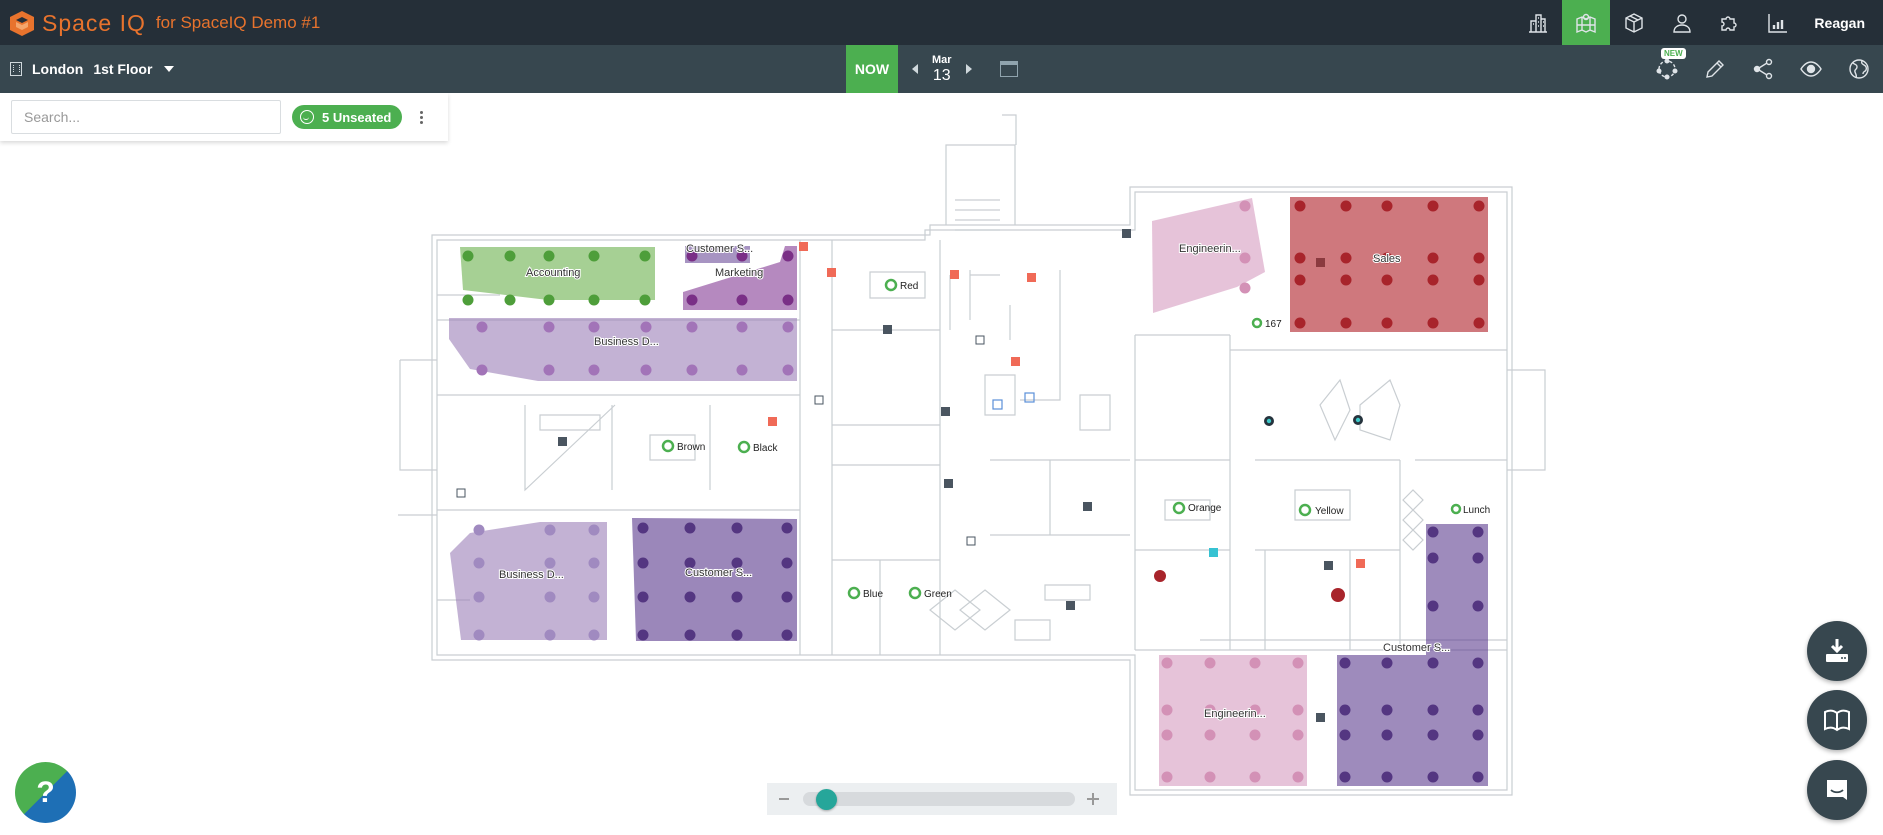 The image size is (1883, 835). Describe the element at coordinates (826, 799) in the screenshot. I see `zoom-slider-thumb` at that location.